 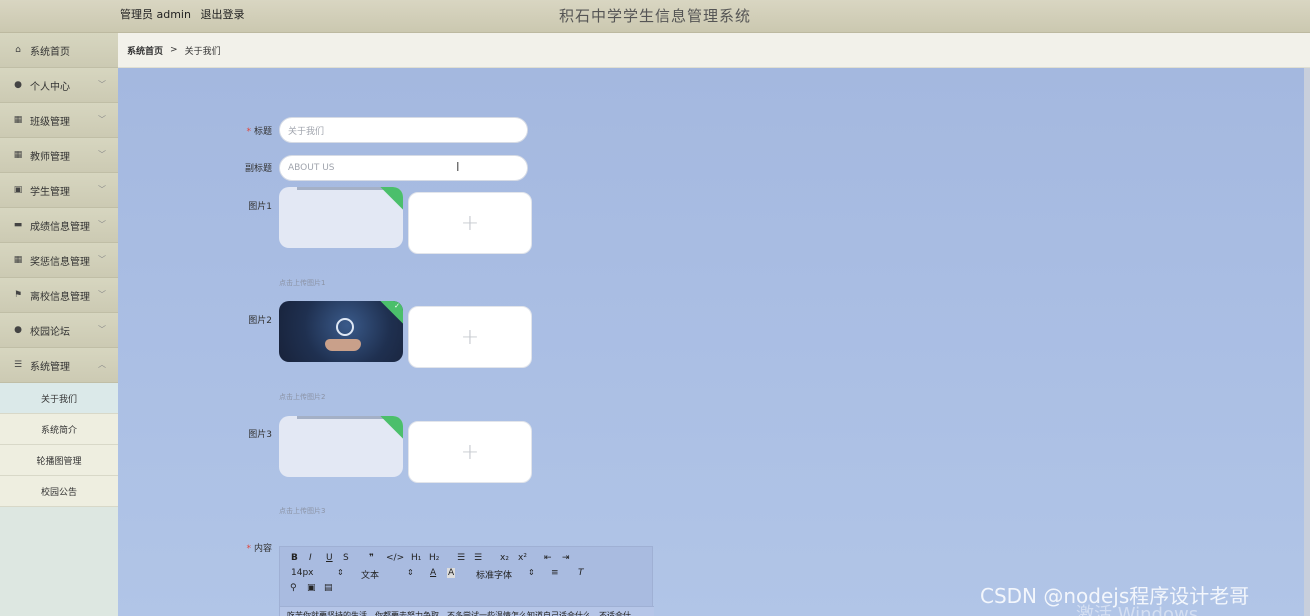 What do you see at coordinates (302, 511) in the screenshot?
I see `image3-hint: 点击上传图片3` at bounding box center [302, 511].